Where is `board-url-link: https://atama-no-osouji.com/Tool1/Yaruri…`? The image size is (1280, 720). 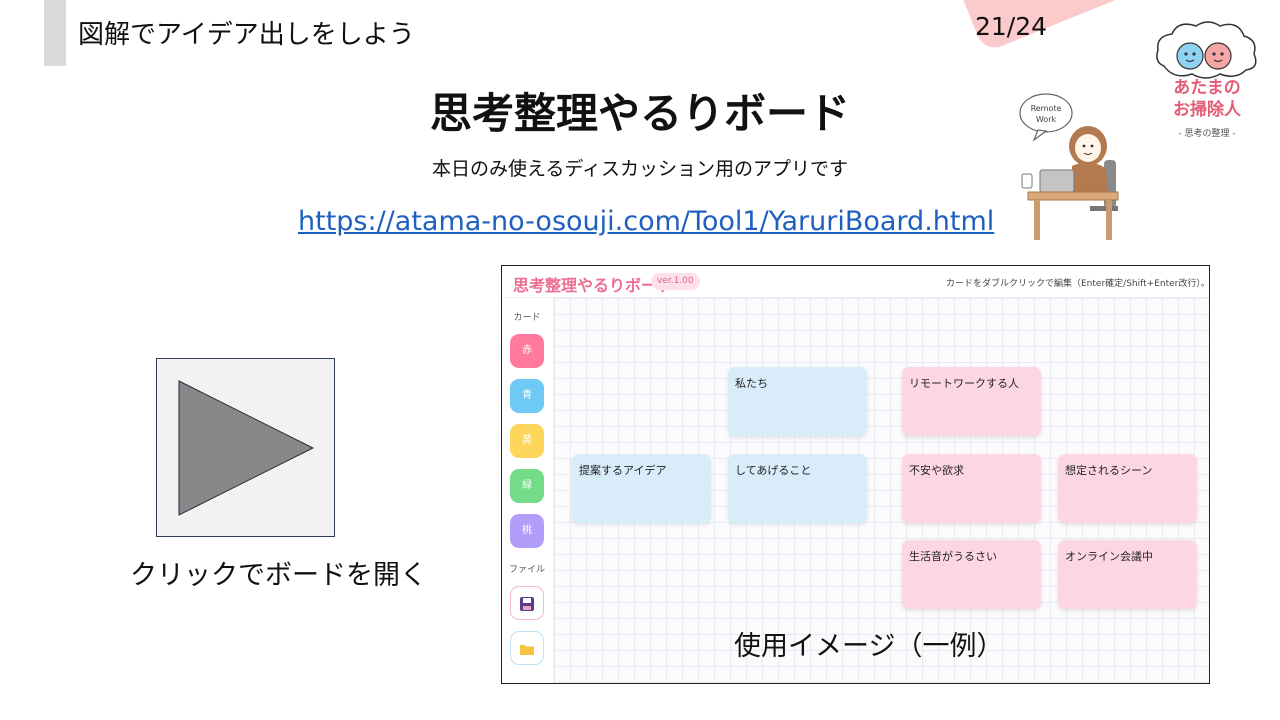 board-url-link: https://atama-no-osouji.com/Tool1/Yaruri… is located at coordinates (646, 221).